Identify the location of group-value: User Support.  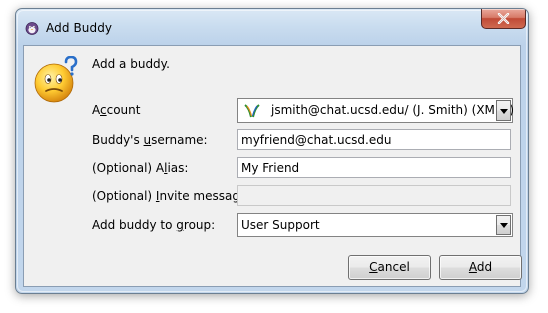
(280, 225).